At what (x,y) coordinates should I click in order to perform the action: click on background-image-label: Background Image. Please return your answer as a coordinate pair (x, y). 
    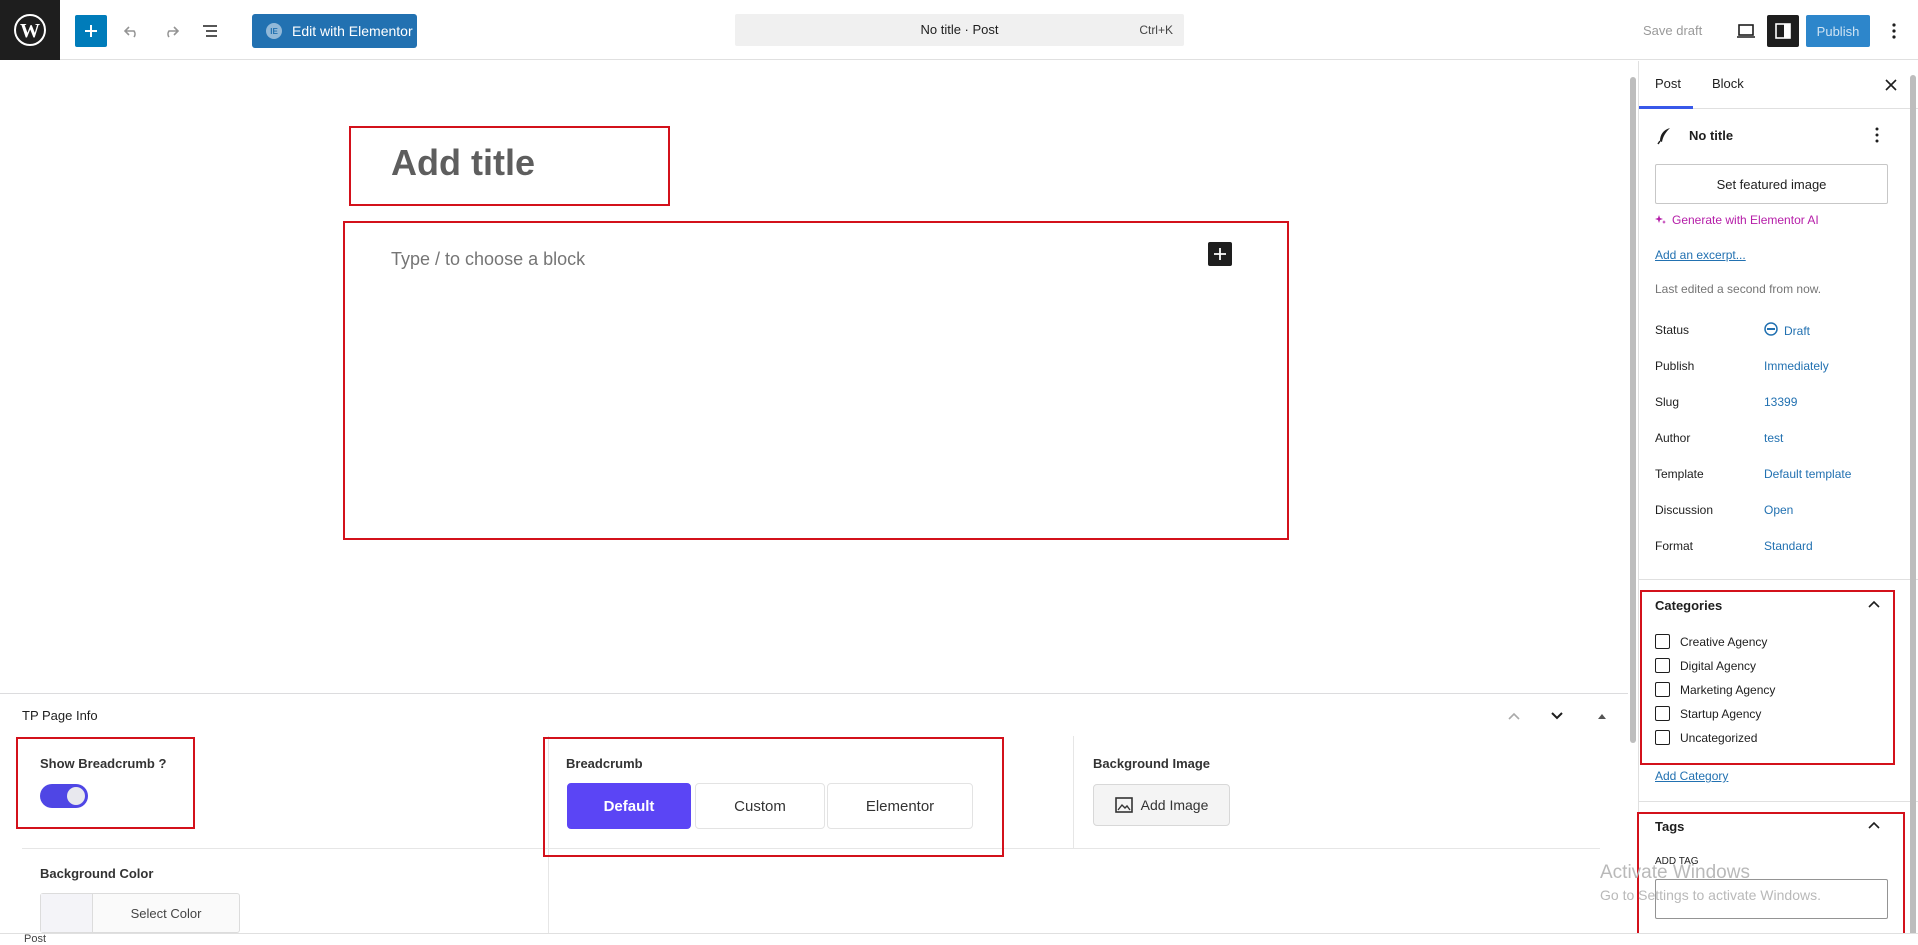
    Looking at the image, I should click on (1152, 763).